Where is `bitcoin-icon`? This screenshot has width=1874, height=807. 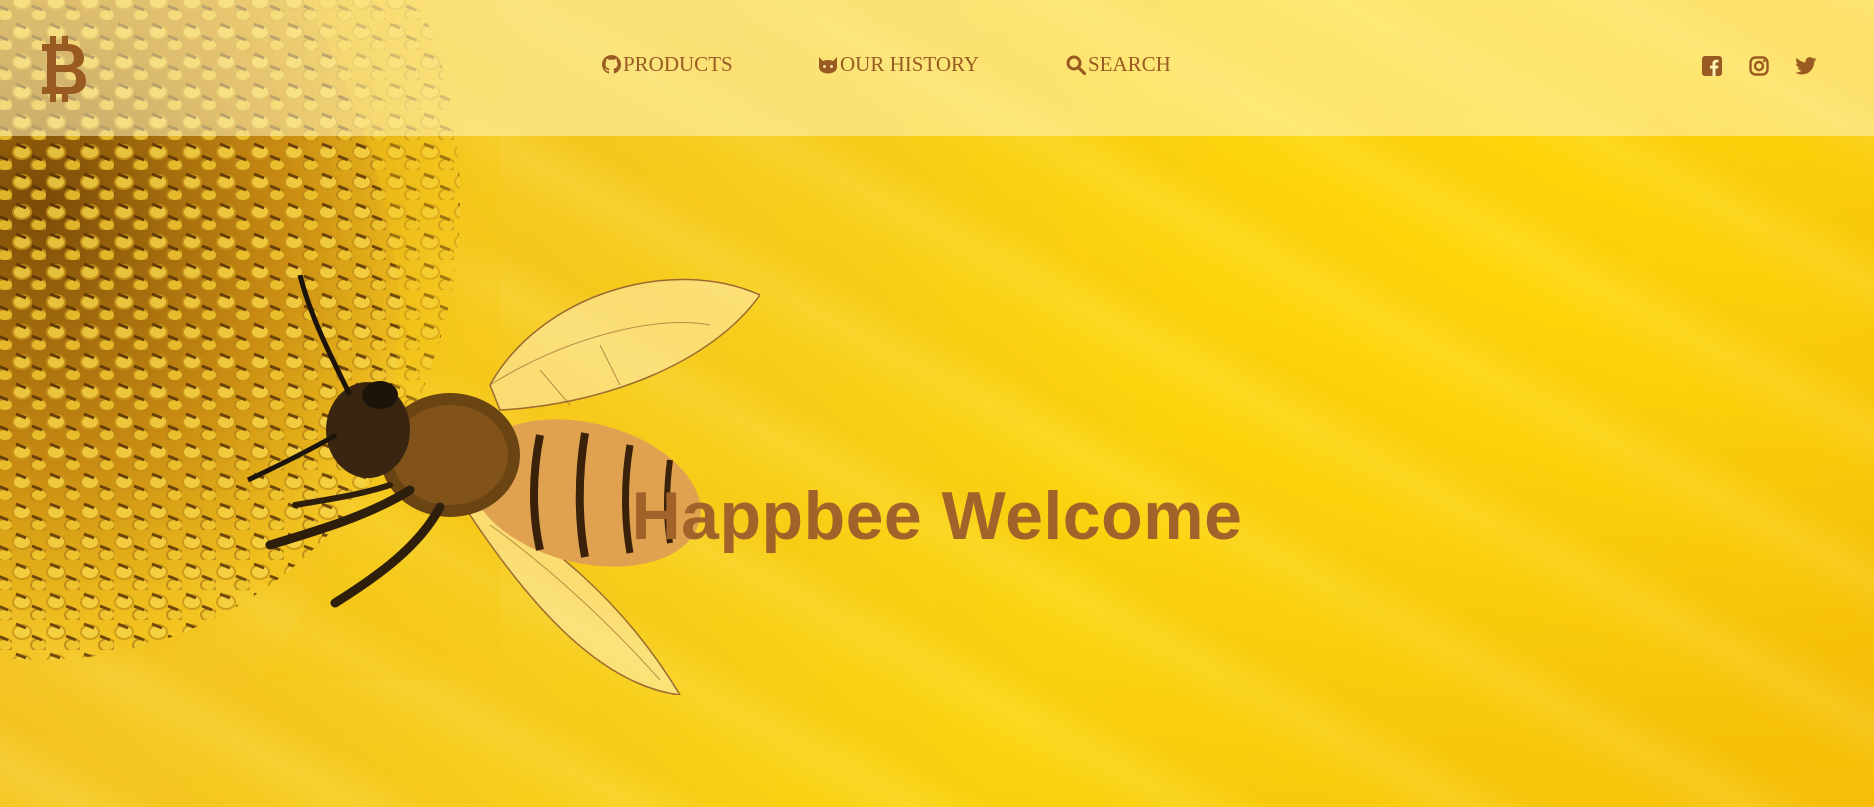 bitcoin-icon is located at coordinates (64, 69).